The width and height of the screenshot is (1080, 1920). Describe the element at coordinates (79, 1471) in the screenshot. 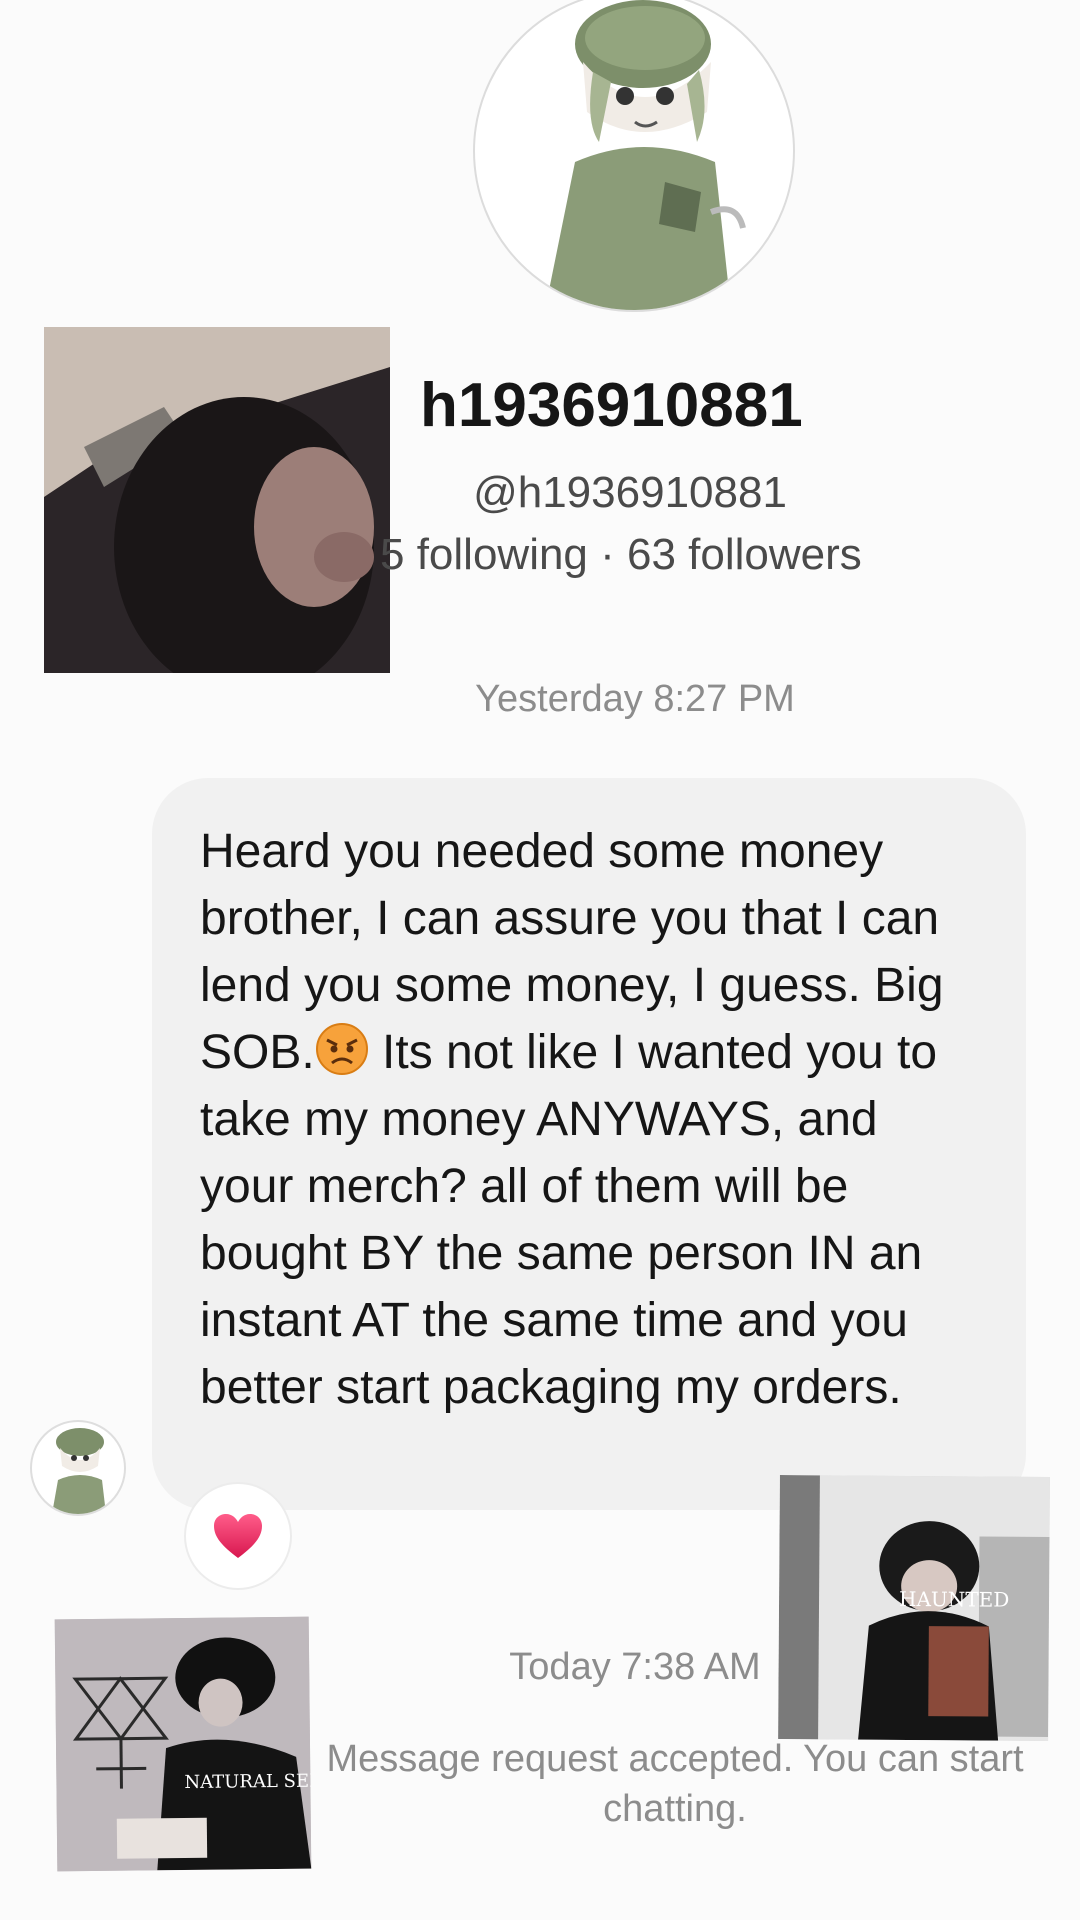

I see `anime-soldier-small-icon` at that location.